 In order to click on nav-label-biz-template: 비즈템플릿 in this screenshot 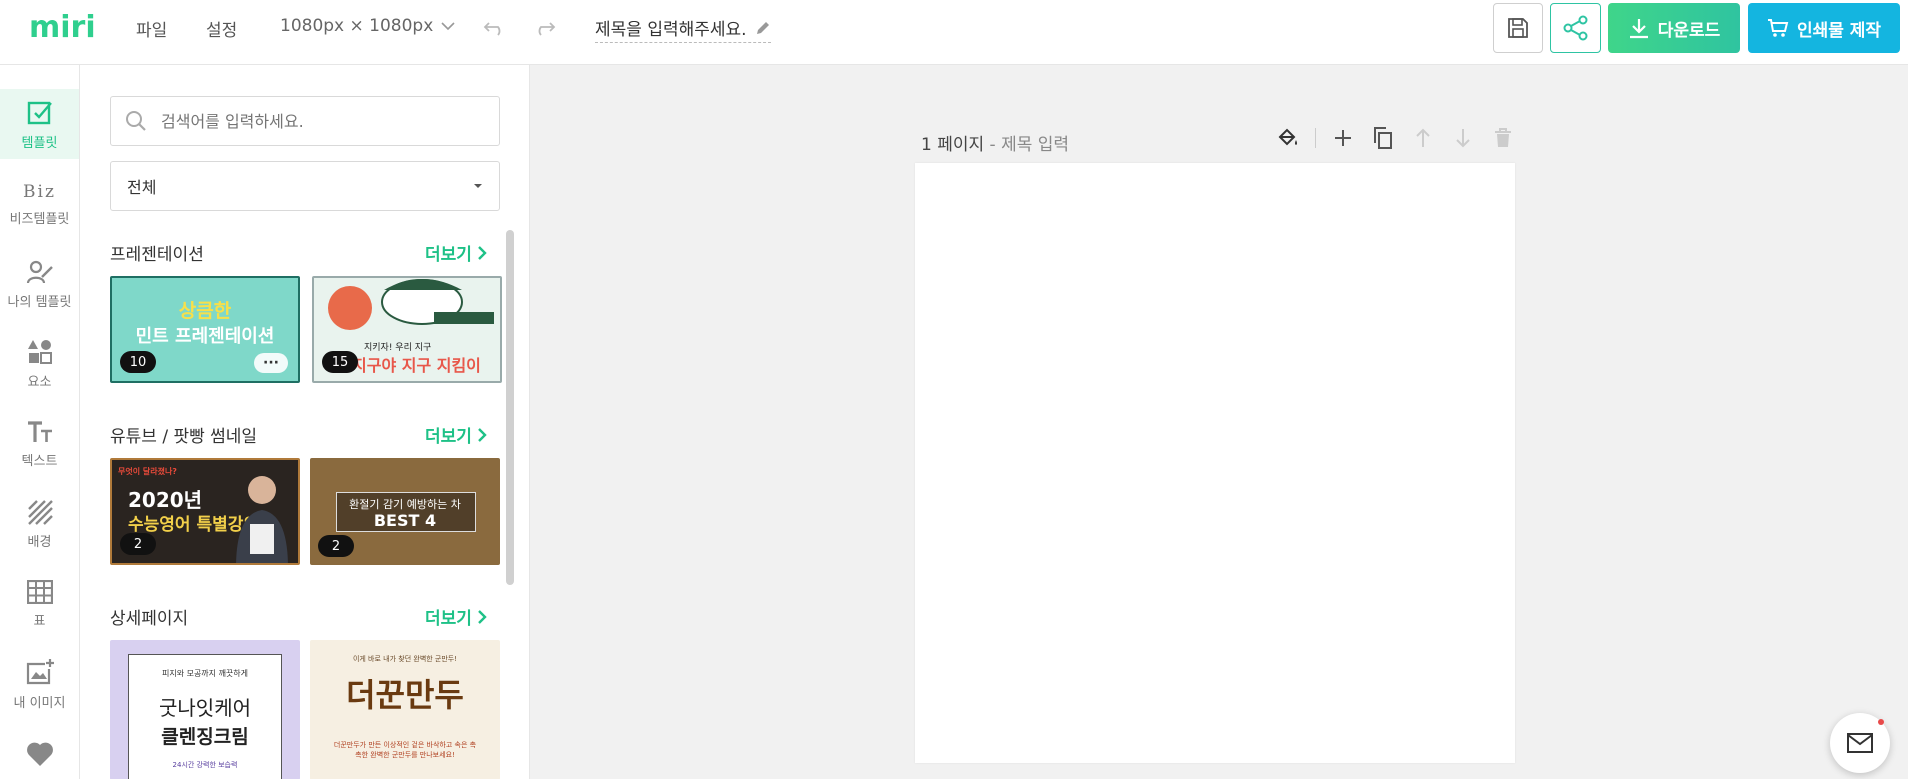, I will do `click(39, 219)`.